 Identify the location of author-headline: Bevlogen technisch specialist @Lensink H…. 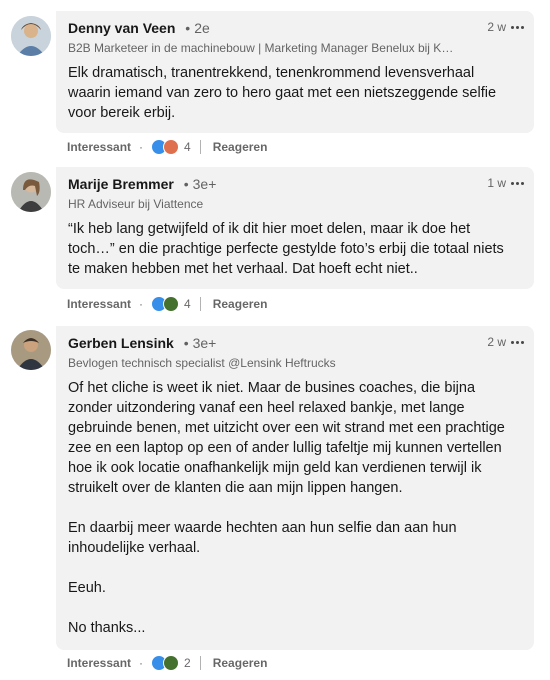
(202, 363).